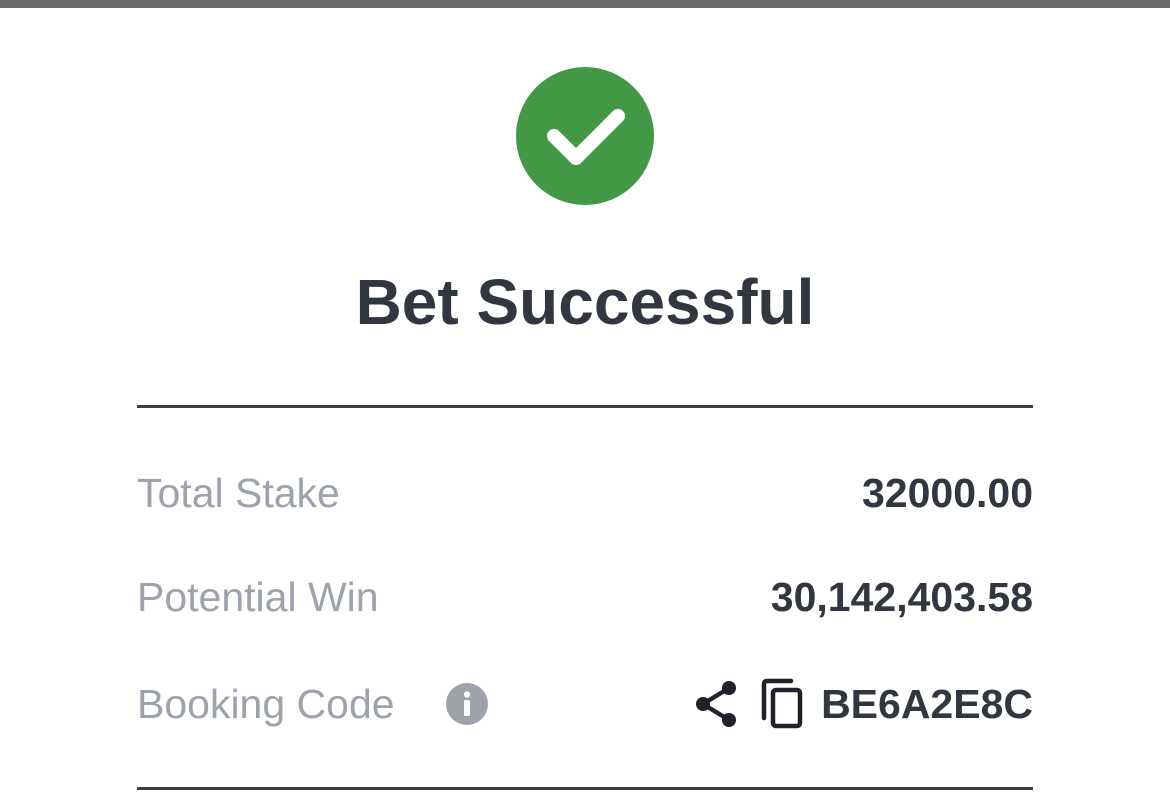 This screenshot has width=1170, height=797. I want to click on share-icon, so click(716, 704).